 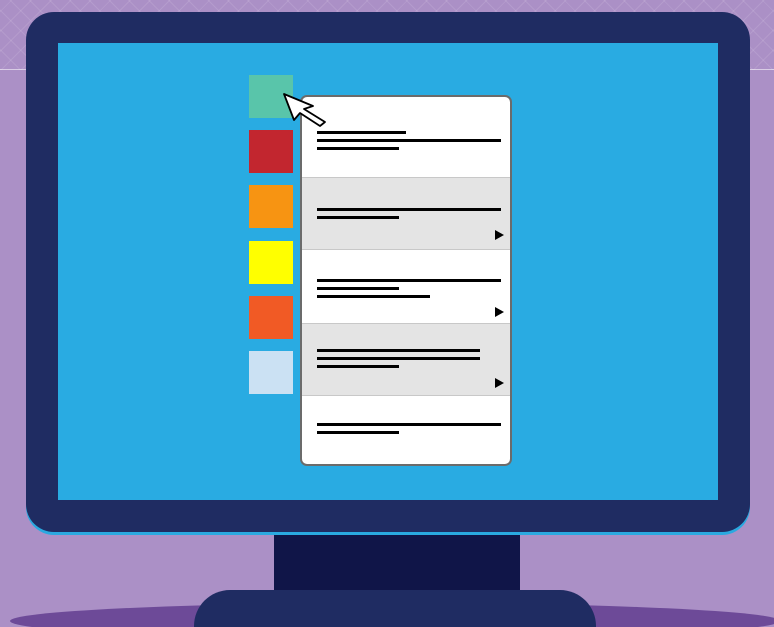 What do you see at coordinates (395, 608) in the screenshot?
I see `monitor-stand-base` at bounding box center [395, 608].